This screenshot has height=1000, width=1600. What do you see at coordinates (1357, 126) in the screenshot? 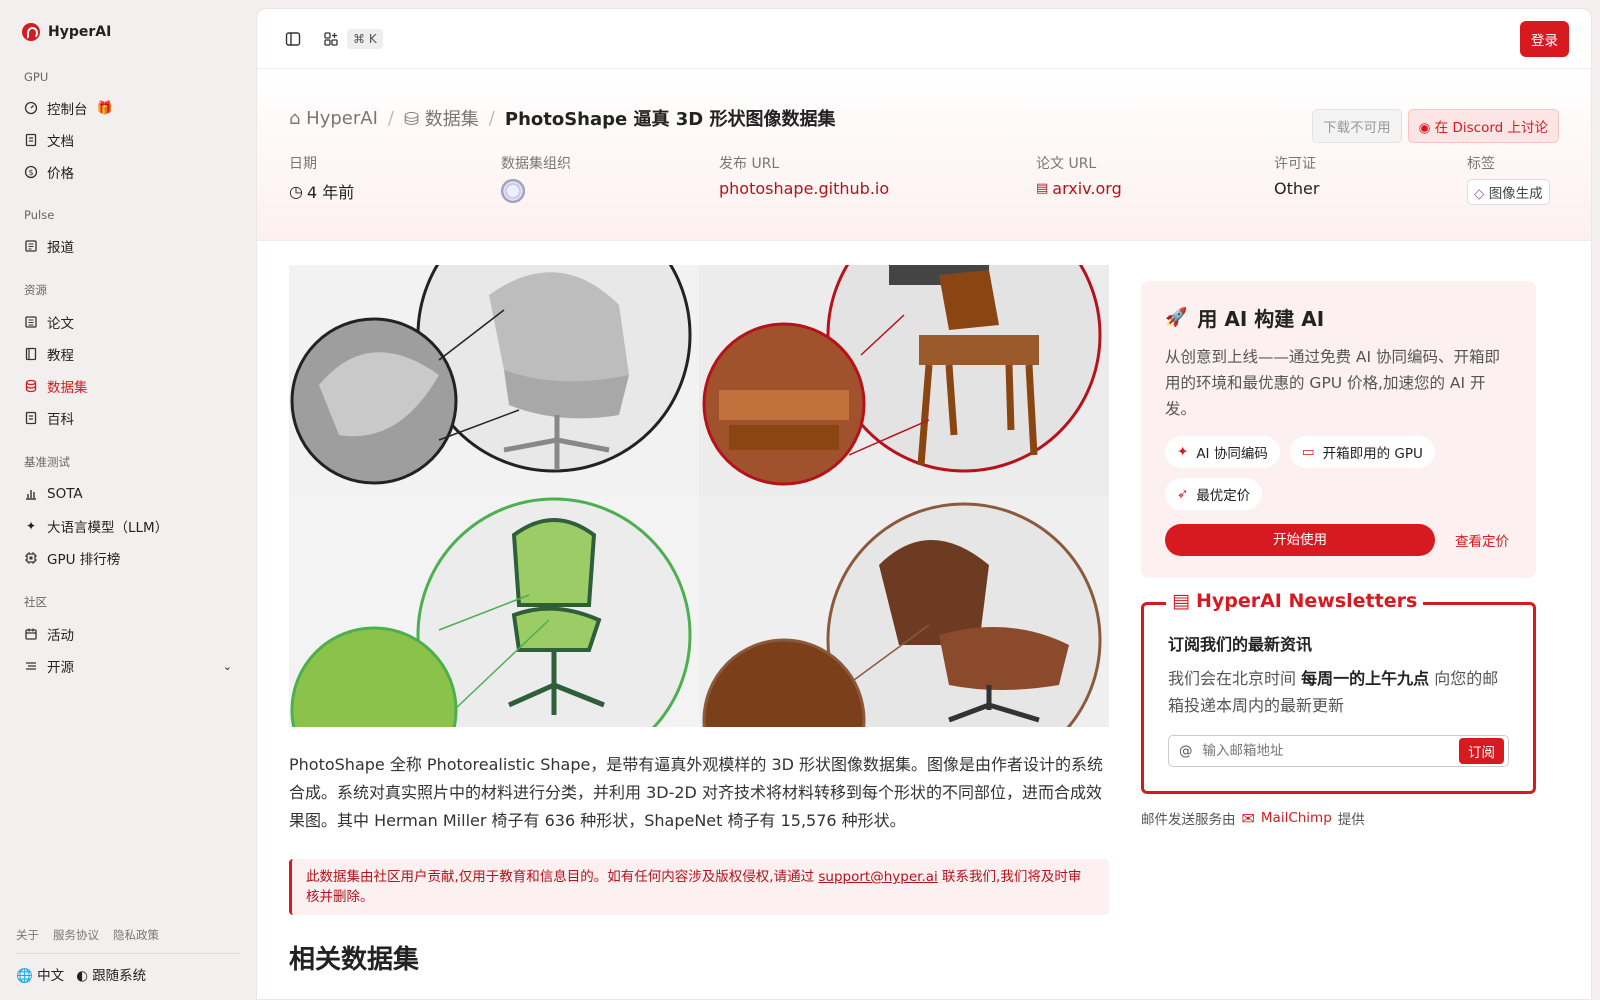
I see `download-button: 下载不可用` at bounding box center [1357, 126].